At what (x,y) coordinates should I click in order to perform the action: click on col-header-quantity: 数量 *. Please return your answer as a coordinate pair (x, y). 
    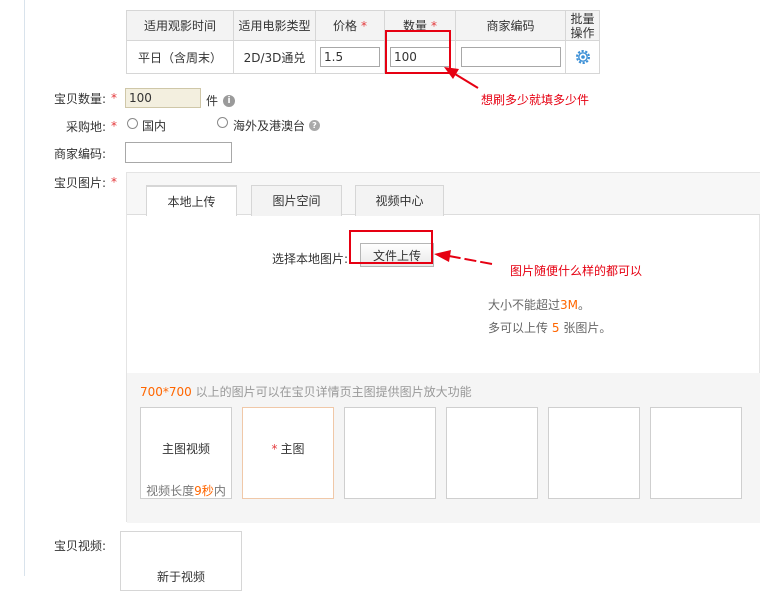
    Looking at the image, I should click on (420, 25).